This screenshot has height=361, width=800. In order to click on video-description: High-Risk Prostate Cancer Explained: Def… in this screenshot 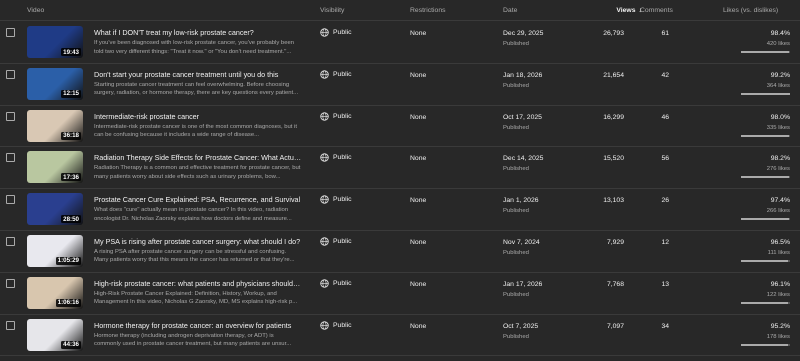, I will do `click(196, 298)`.